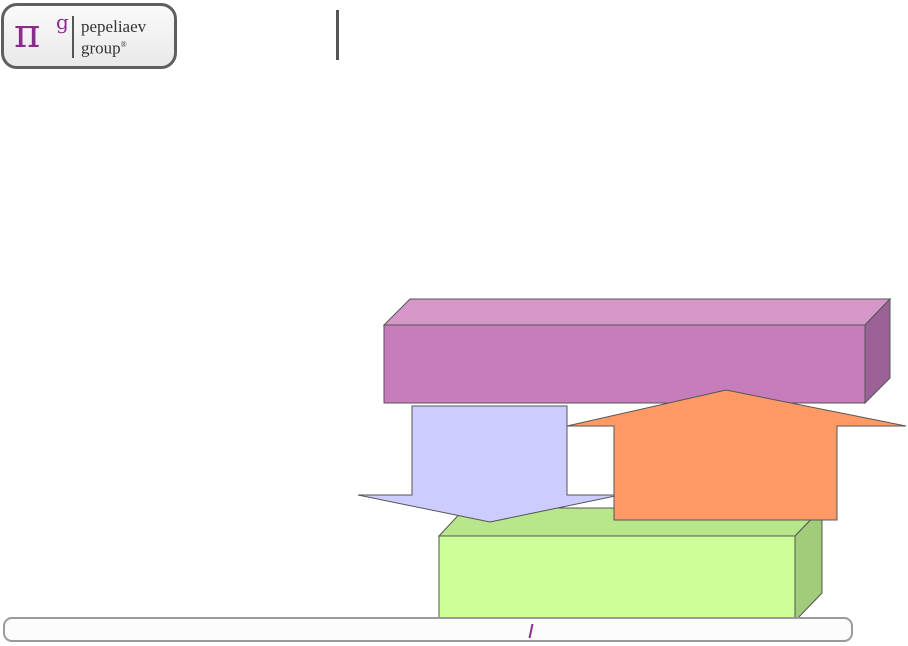  I want to click on footer-bar, so click(428, 629).